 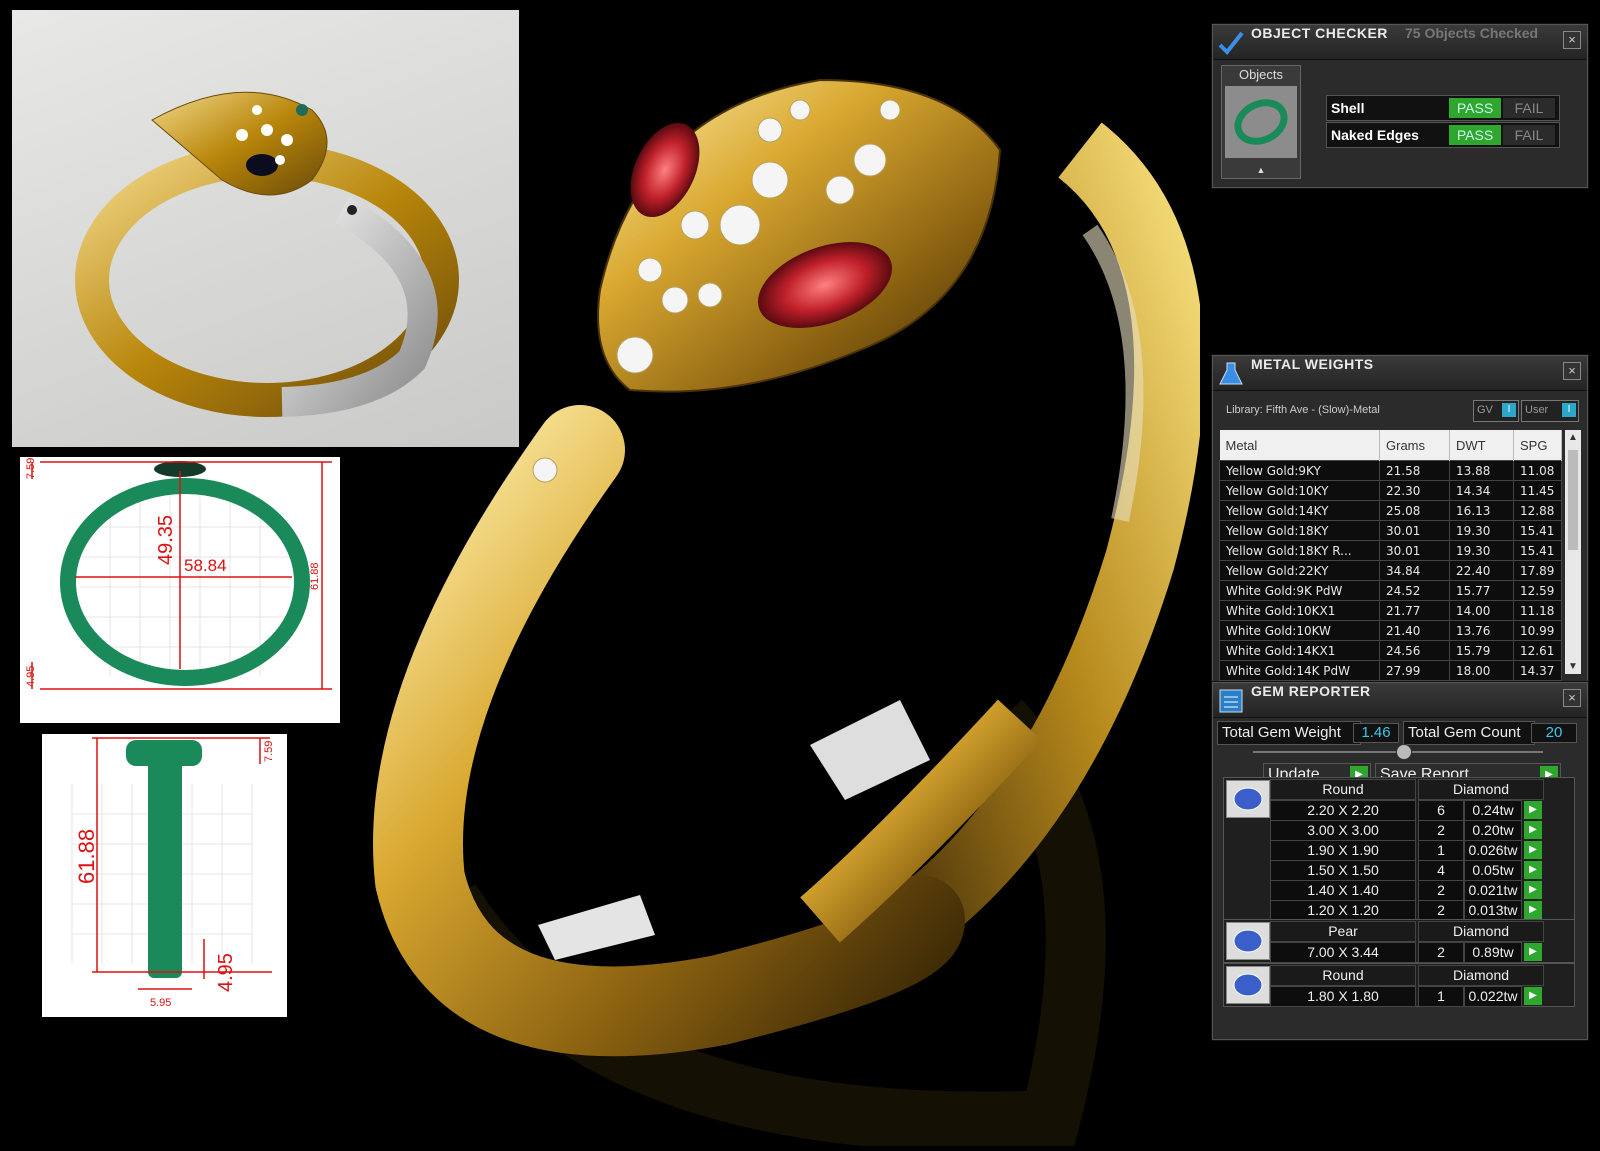 I want to click on panel-slider-knob, so click(x=1404, y=752).